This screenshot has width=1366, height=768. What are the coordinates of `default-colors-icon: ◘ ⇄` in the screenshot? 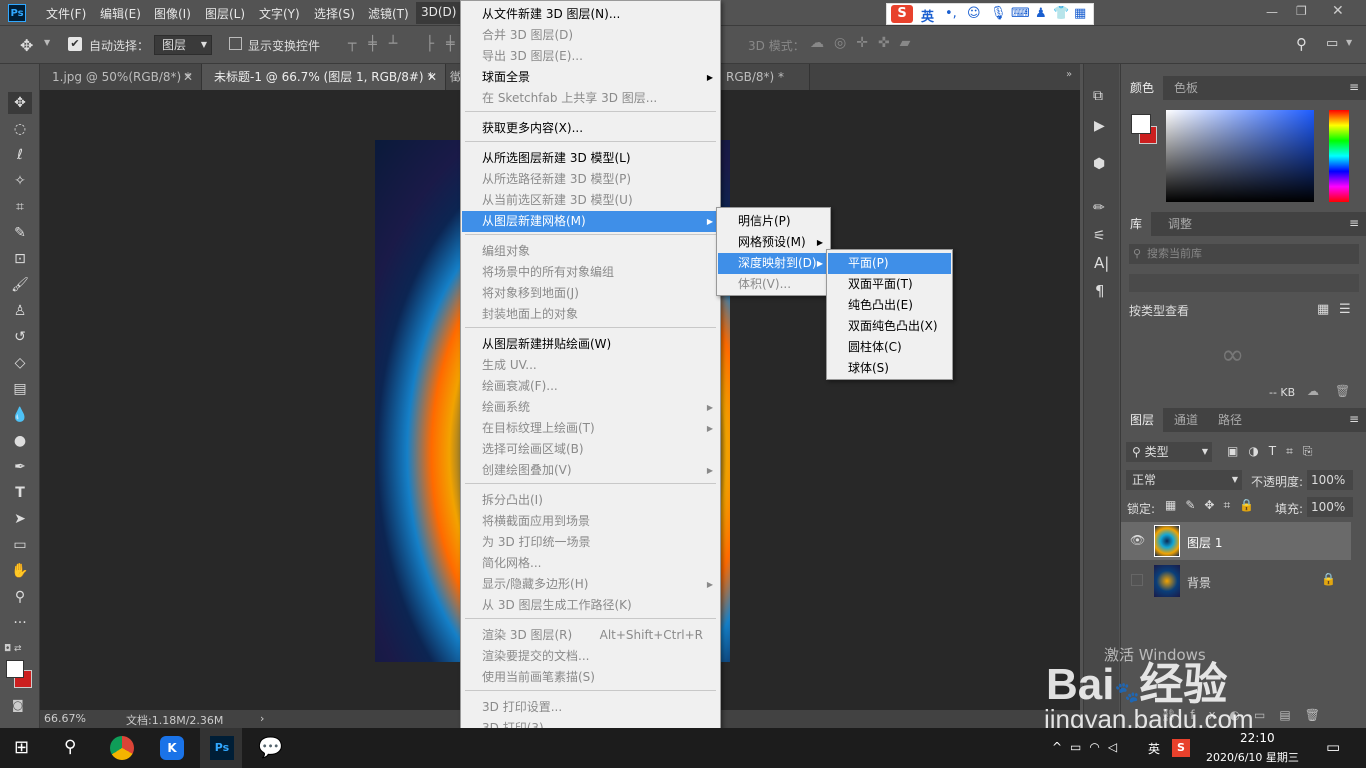 It's located at (13, 649).